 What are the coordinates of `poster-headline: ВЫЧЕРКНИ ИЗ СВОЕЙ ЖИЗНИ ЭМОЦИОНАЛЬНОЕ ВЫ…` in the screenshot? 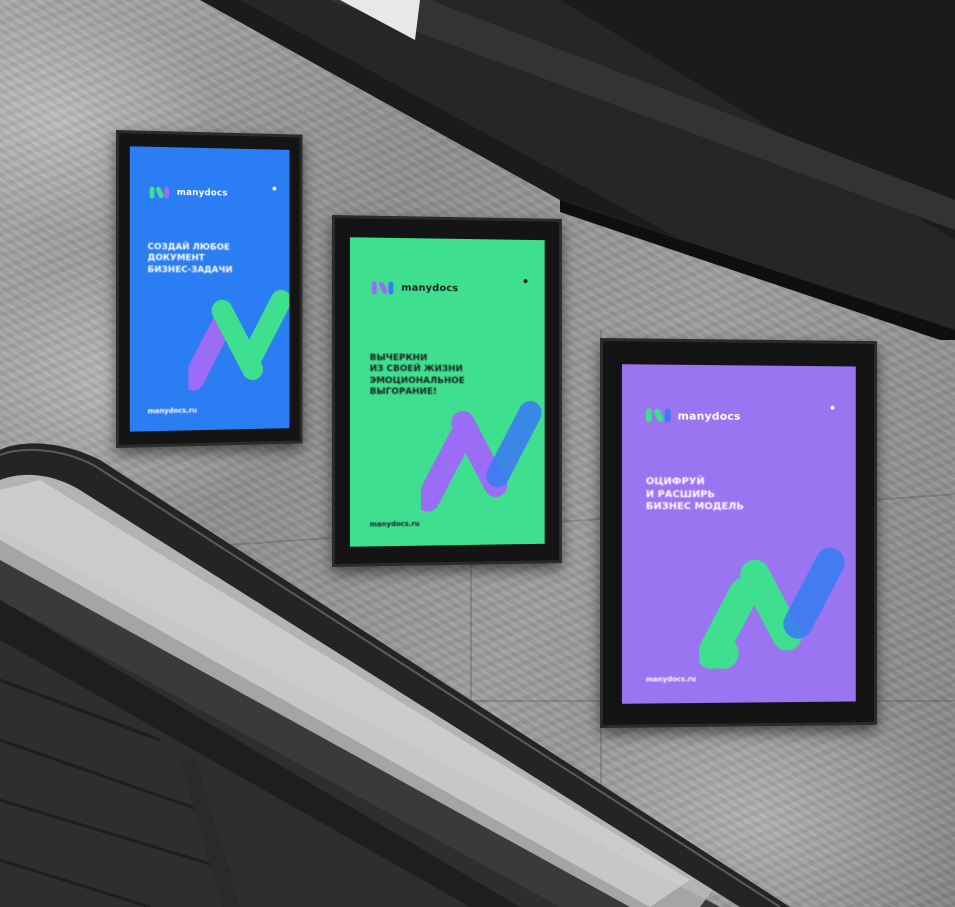 It's located at (417, 375).